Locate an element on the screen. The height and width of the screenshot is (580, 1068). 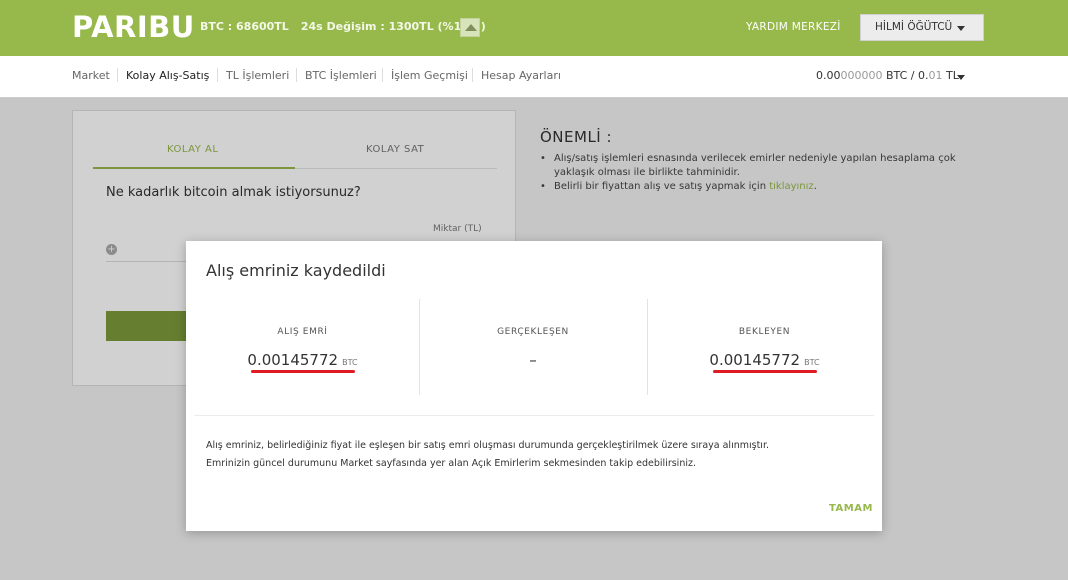
btc-price: BTC : 68600TL is located at coordinates (244, 26).